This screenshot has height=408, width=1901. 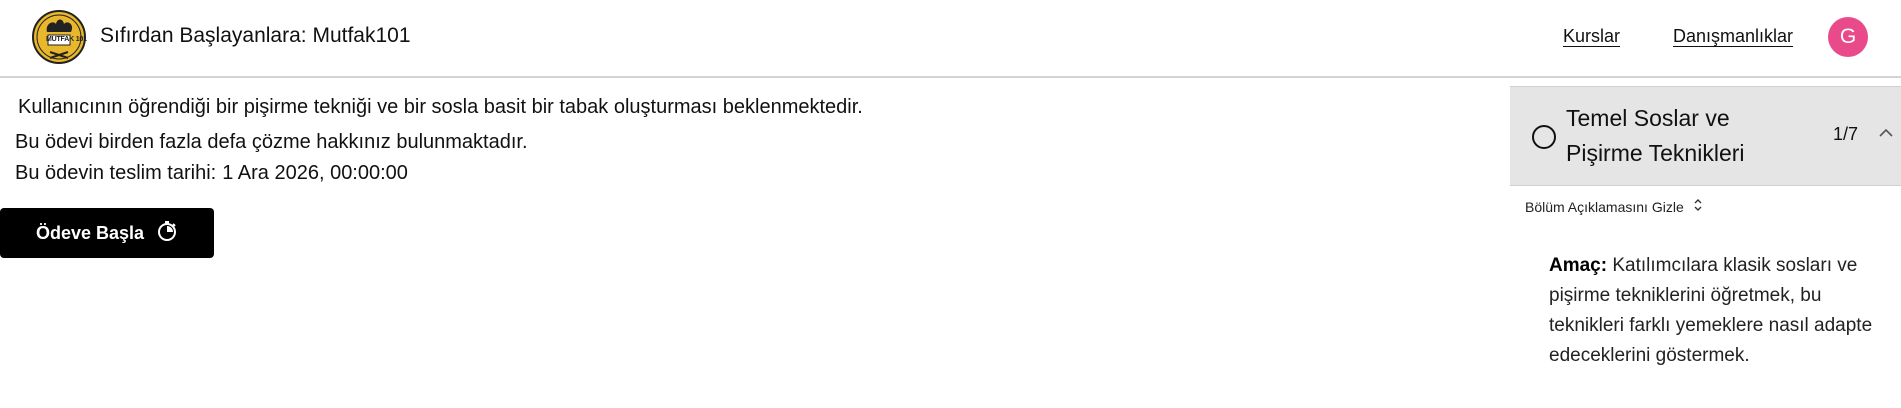 What do you see at coordinates (1544, 137) in the screenshot?
I see `circle-outline-icon` at bounding box center [1544, 137].